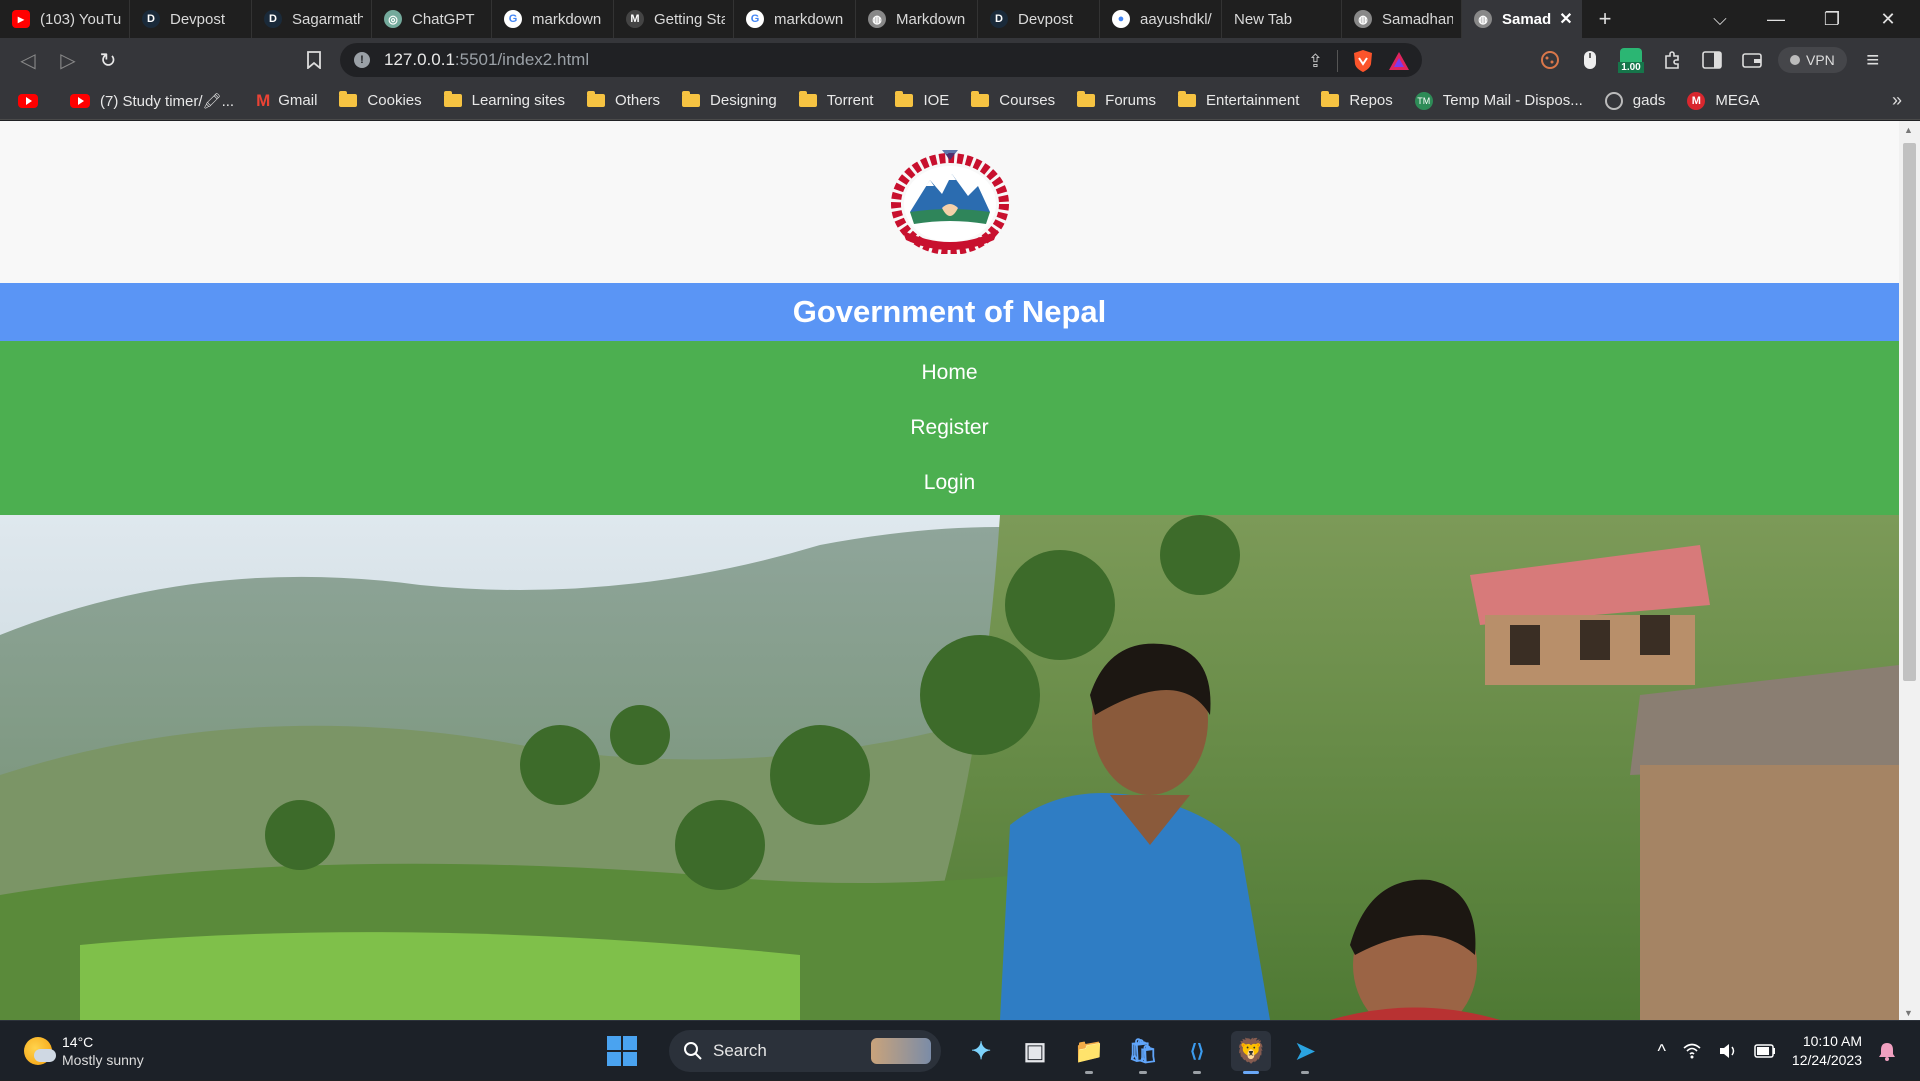 This screenshot has height=1081, width=1920. What do you see at coordinates (1692, 1051) in the screenshot?
I see `wifi-icon` at bounding box center [1692, 1051].